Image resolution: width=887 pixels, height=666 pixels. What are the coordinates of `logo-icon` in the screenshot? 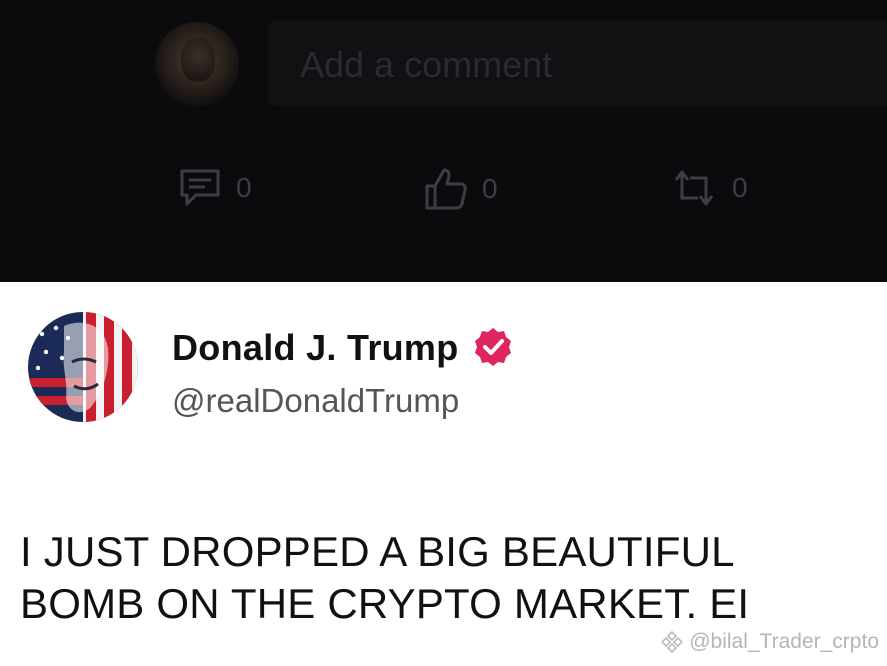 It's located at (672, 642).